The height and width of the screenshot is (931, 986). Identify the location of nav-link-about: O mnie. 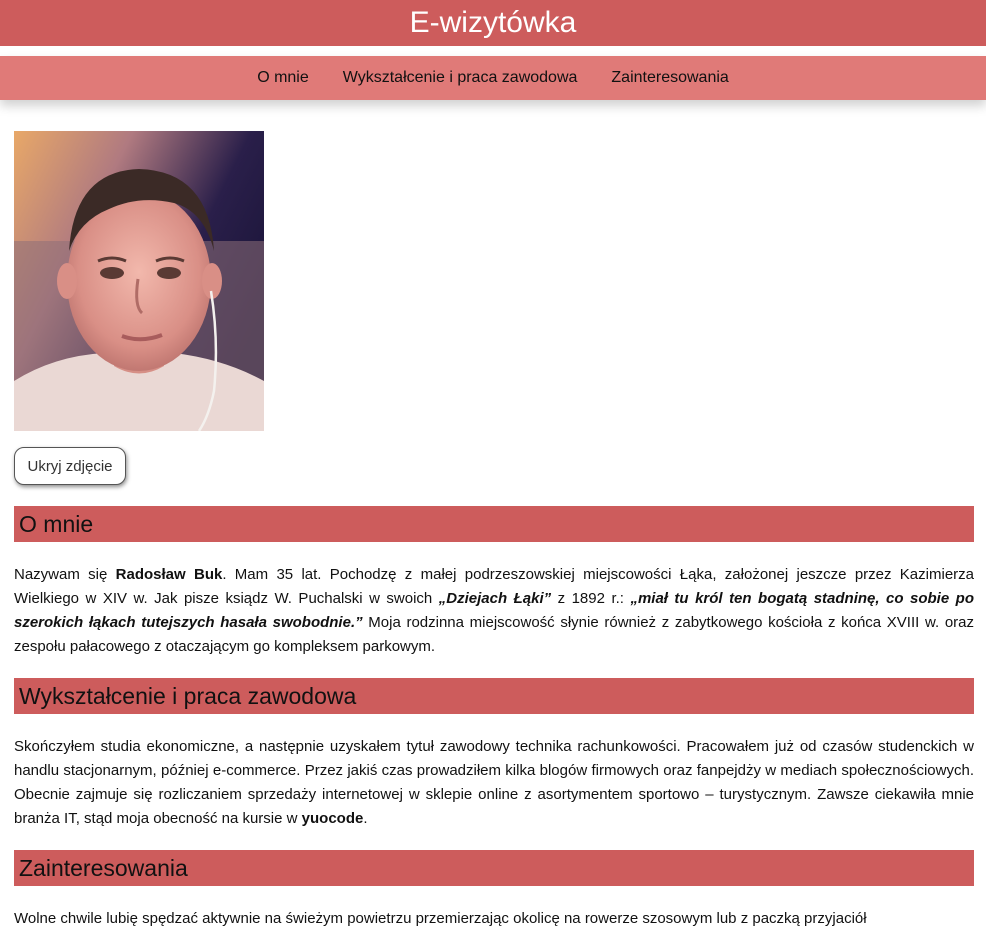
(283, 78).